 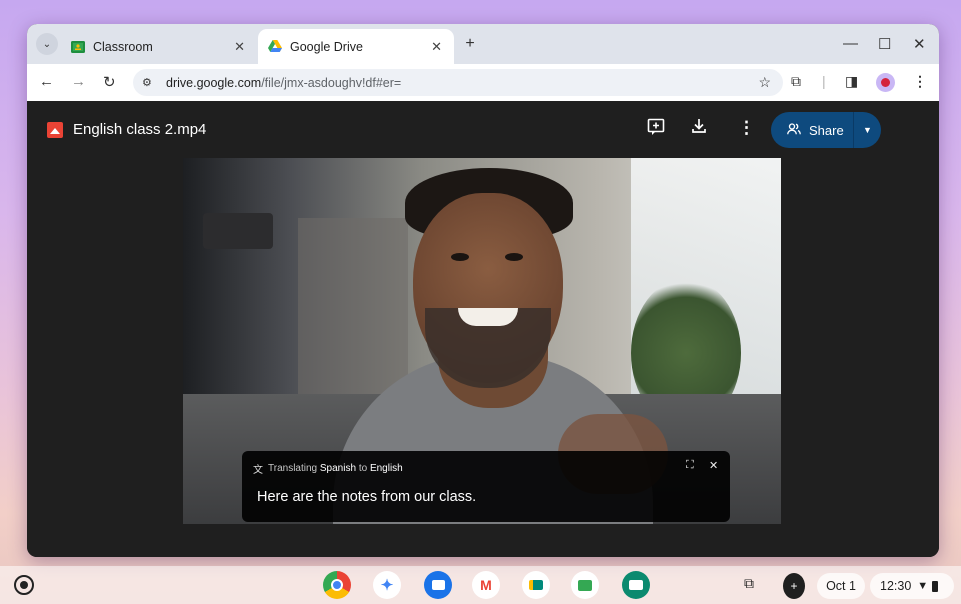 I want to click on translate-icon: 文, so click(x=258, y=470).